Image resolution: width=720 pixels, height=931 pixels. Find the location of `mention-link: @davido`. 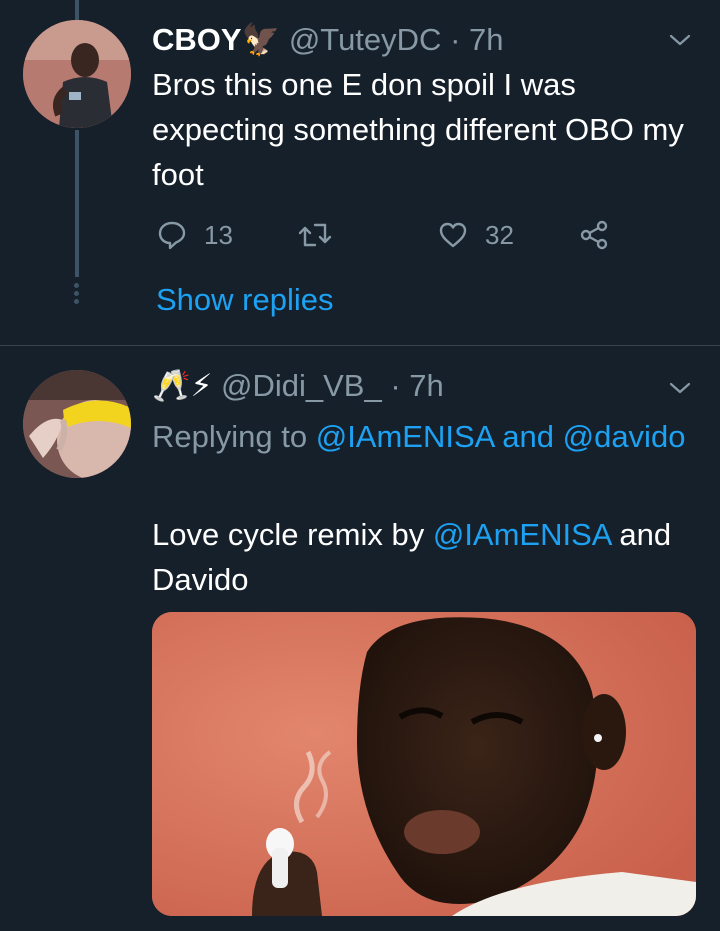

mention-link: @davido is located at coordinates (624, 436).